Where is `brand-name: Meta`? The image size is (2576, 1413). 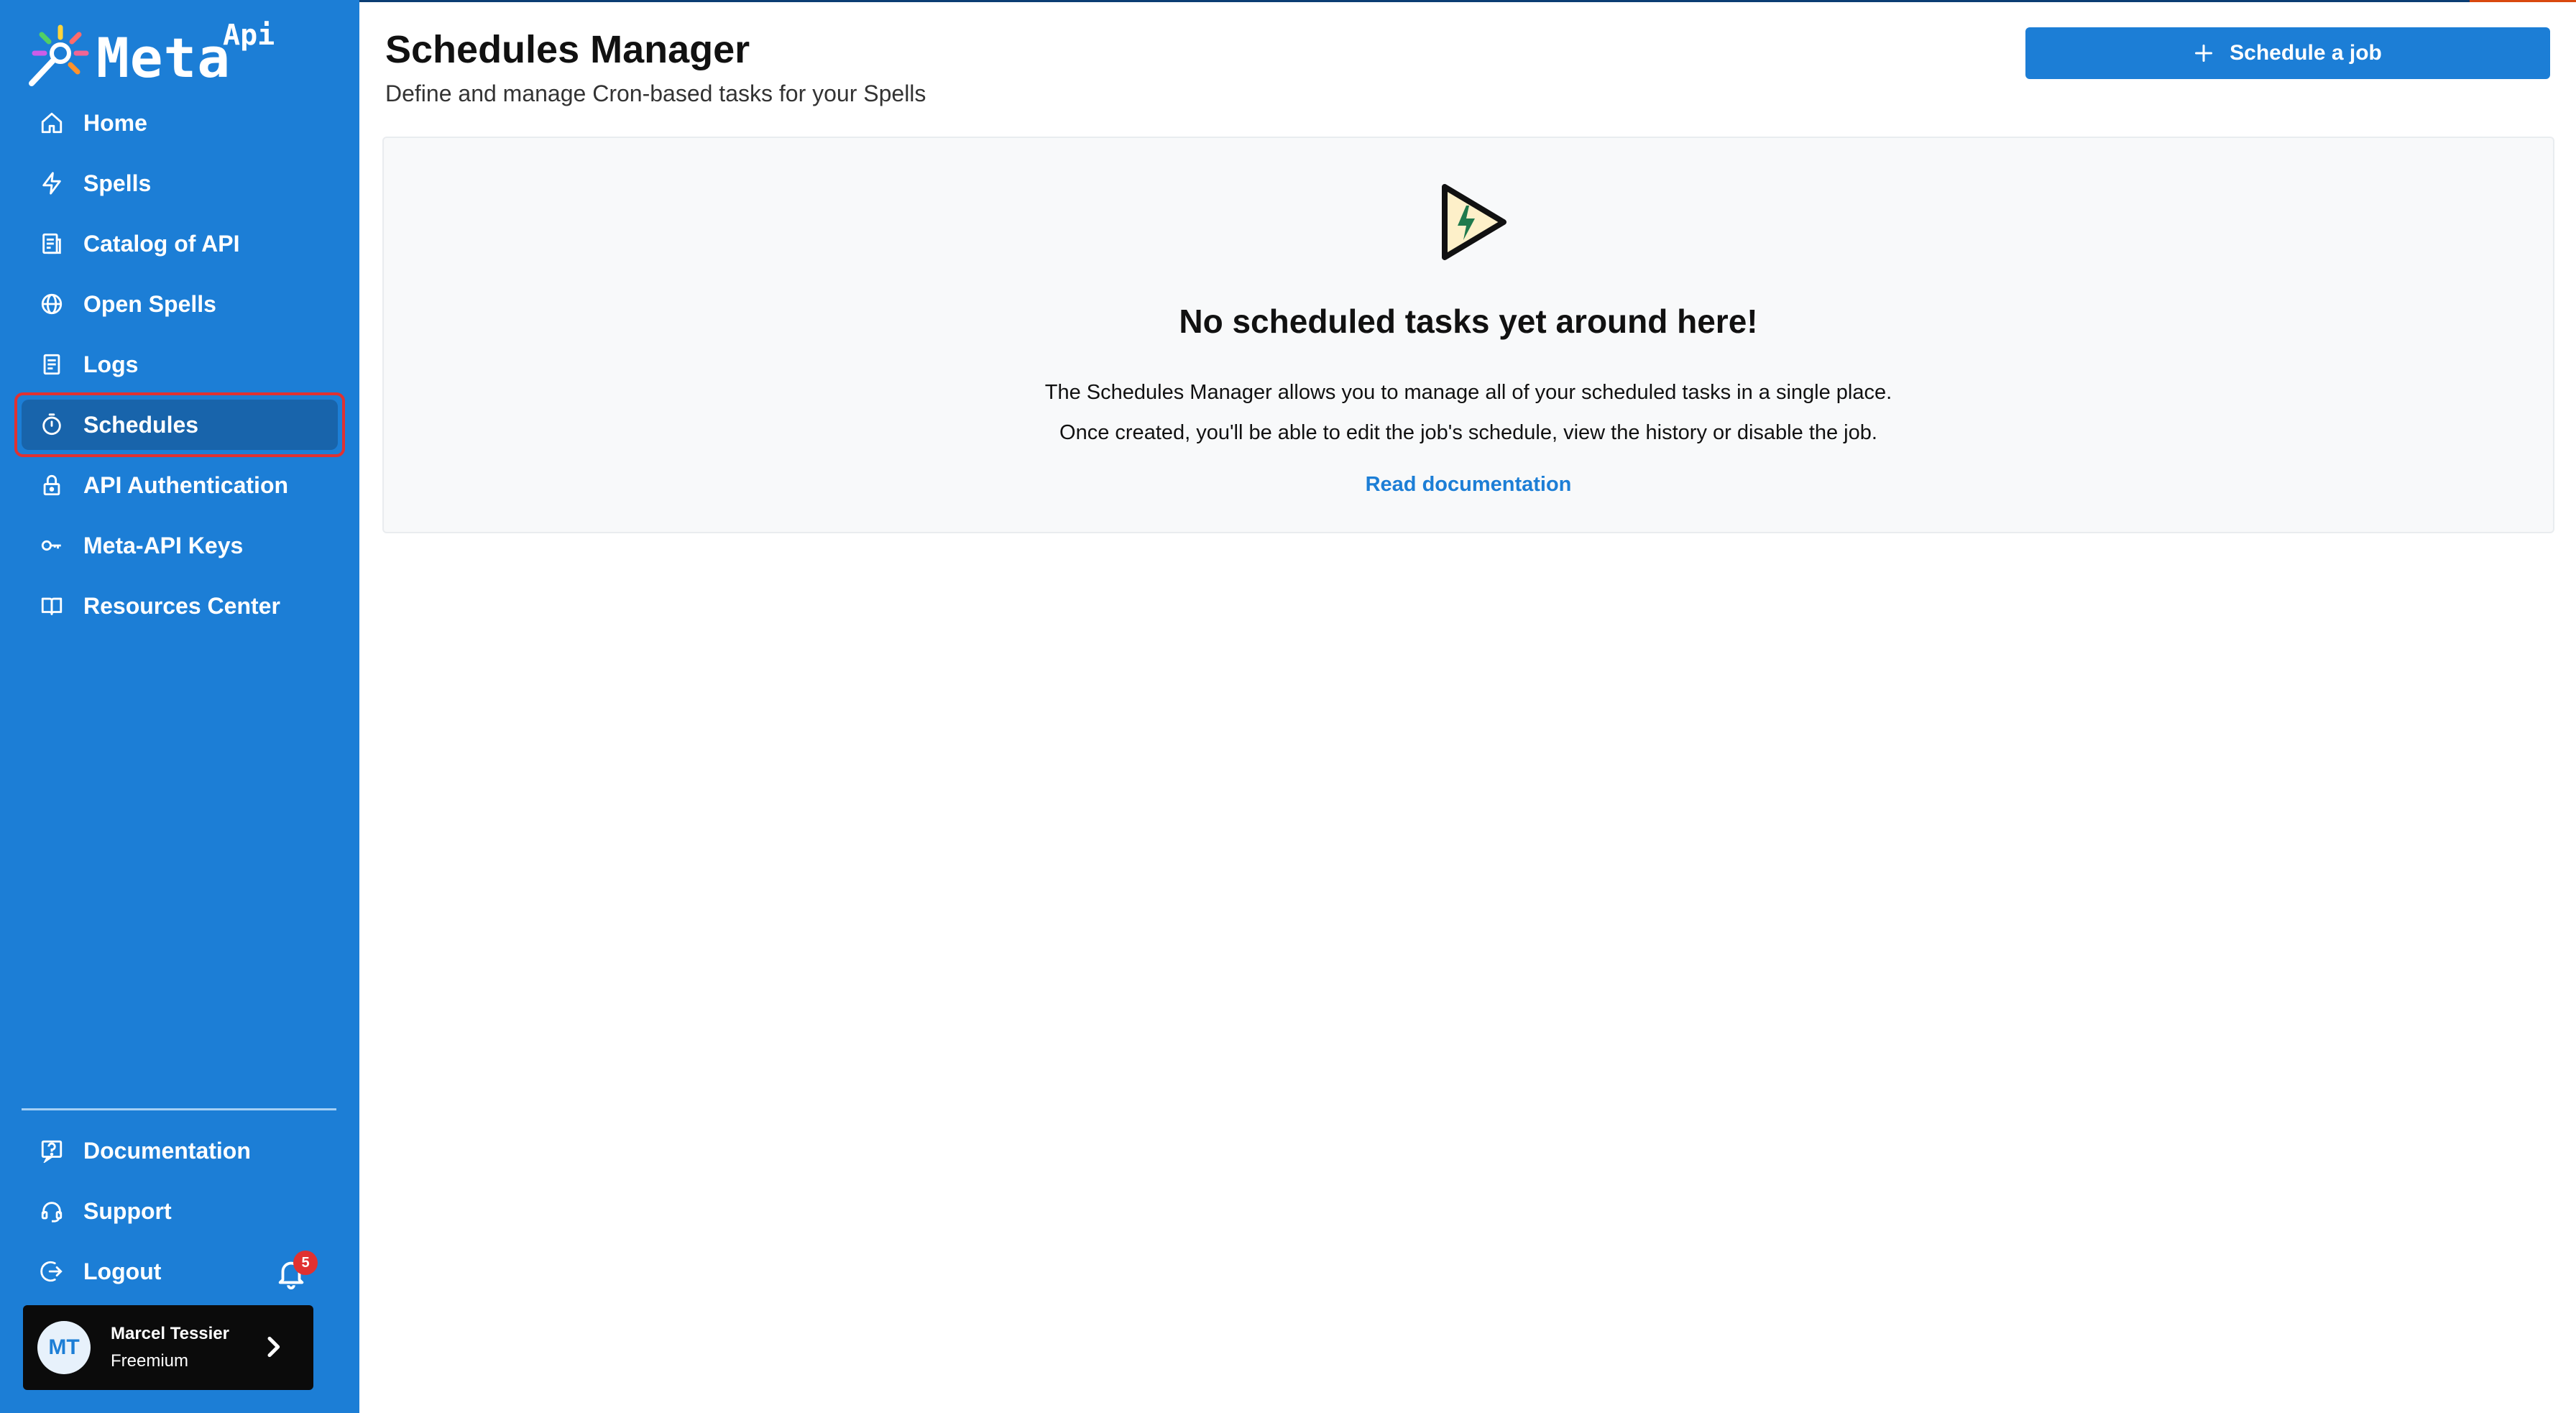
brand-name: Meta is located at coordinates (163, 58).